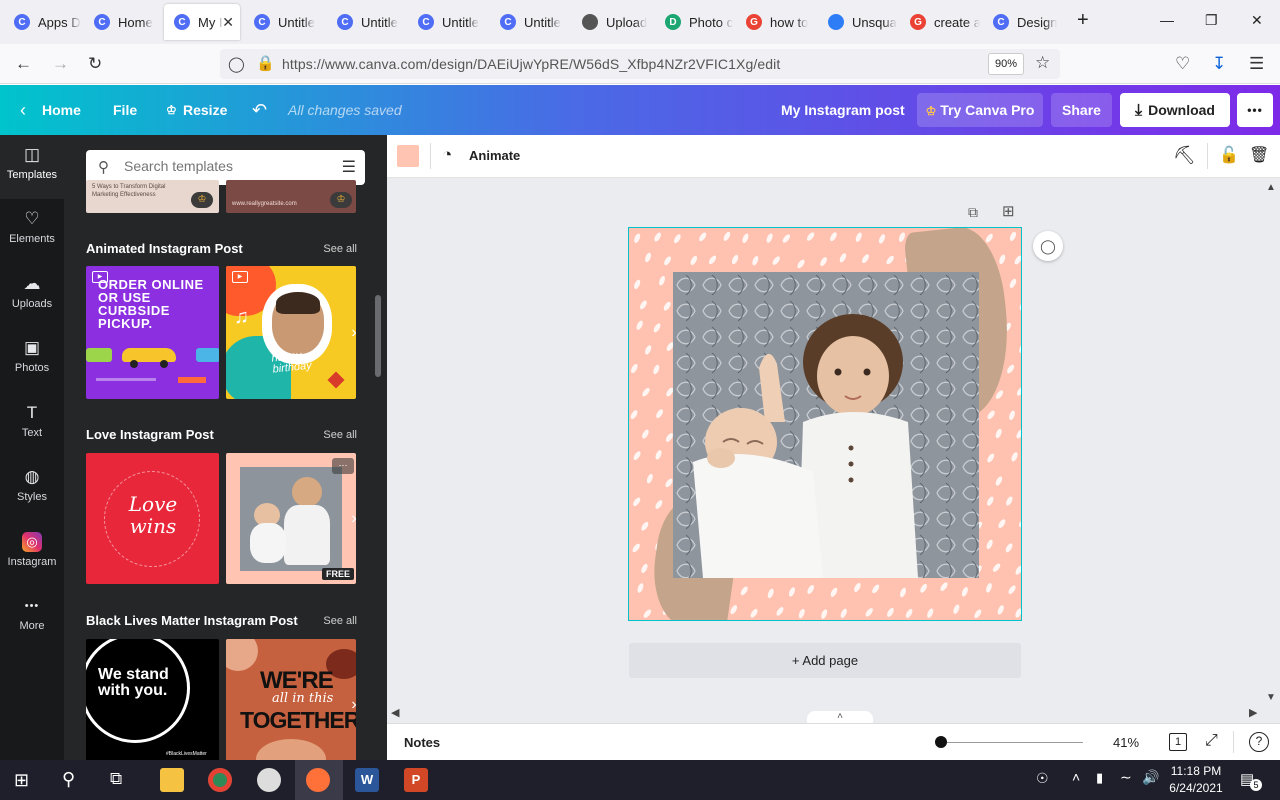 This screenshot has height=800, width=1280. What do you see at coordinates (1178, 742) in the screenshot?
I see `page-count: 1` at bounding box center [1178, 742].